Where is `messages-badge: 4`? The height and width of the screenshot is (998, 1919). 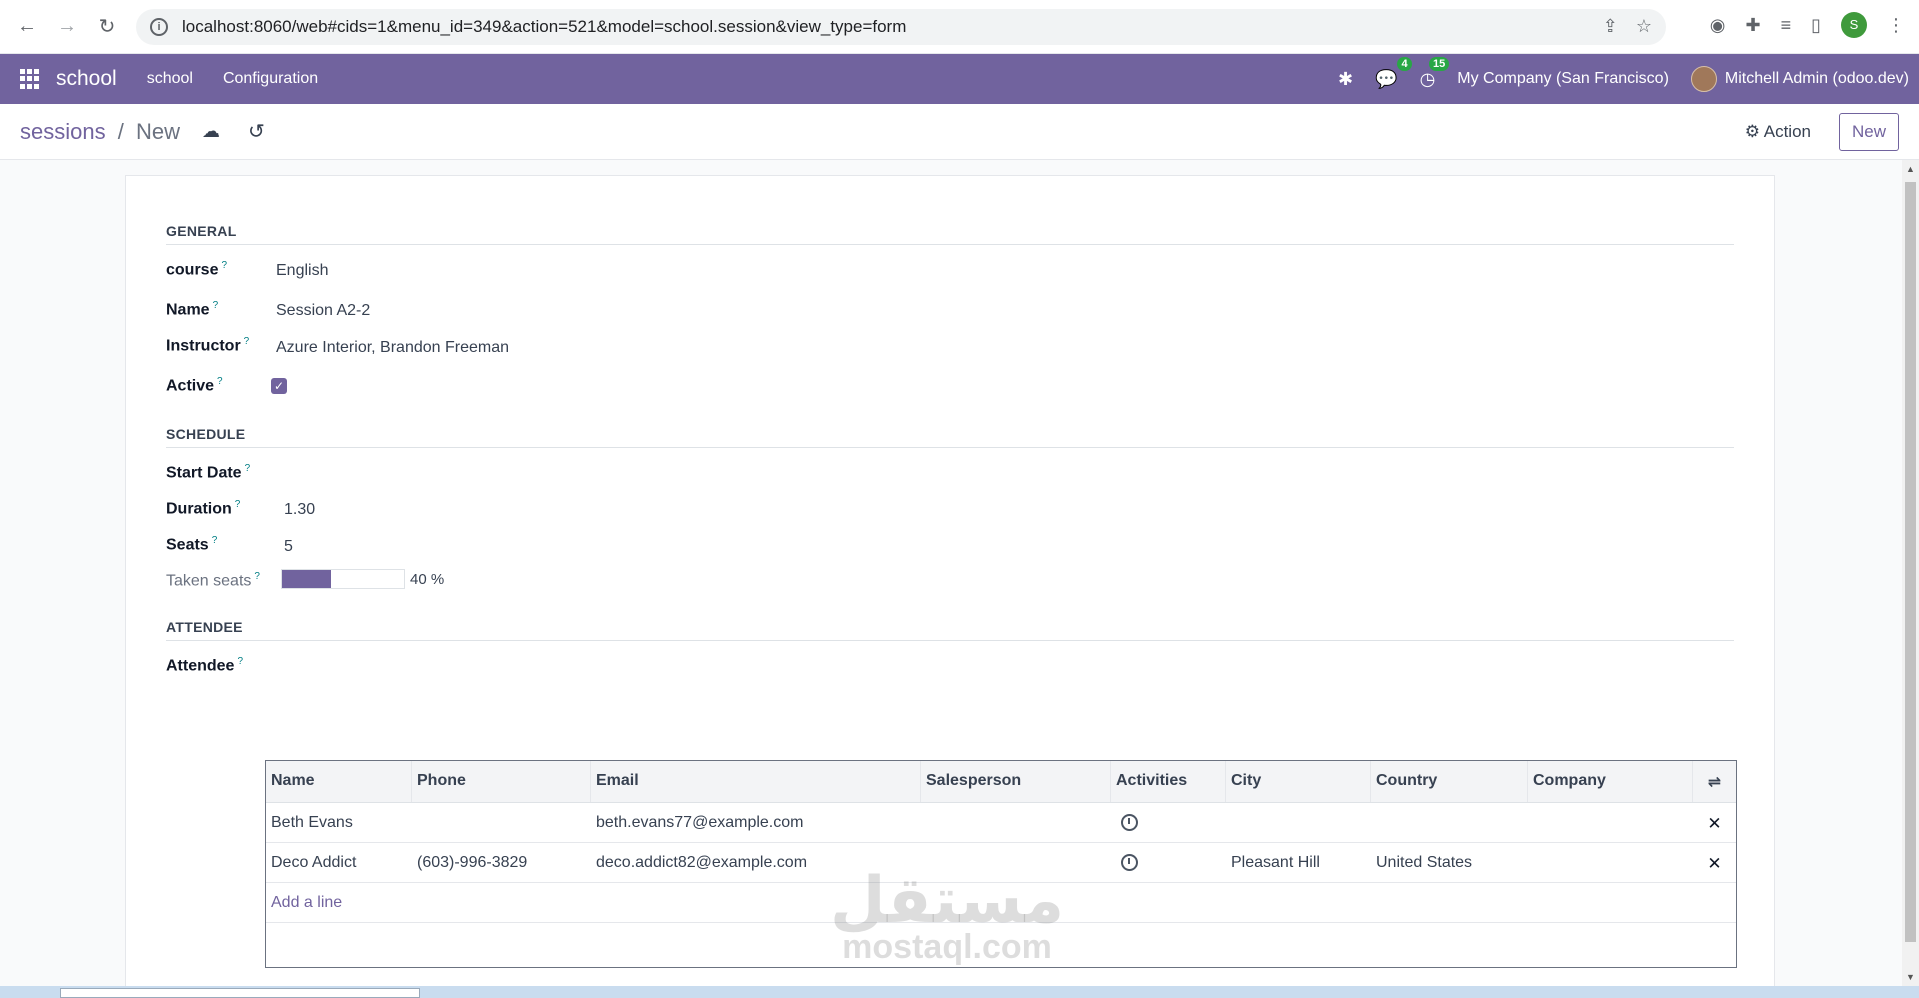
messages-badge: 4 is located at coordinates (1404, 63).